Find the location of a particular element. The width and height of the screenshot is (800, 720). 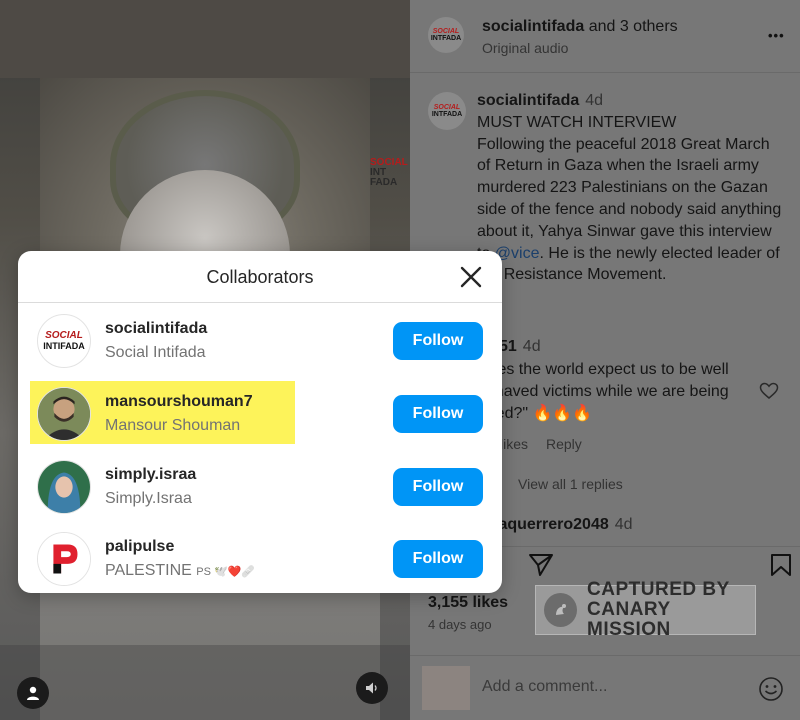

collaborator-name: Social Intifada is located at coordinates (155, 352).